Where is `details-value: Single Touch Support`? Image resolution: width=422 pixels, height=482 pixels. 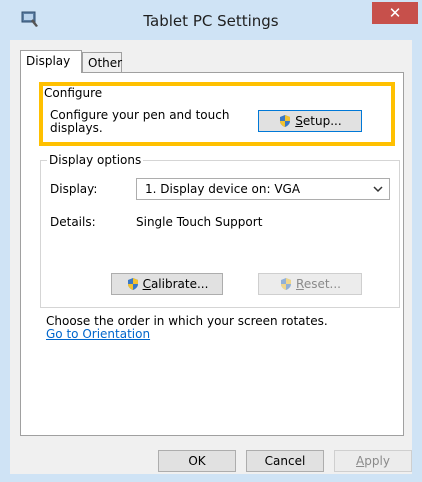 details-value: Single Touch Support is located at coordinates (199, 222).